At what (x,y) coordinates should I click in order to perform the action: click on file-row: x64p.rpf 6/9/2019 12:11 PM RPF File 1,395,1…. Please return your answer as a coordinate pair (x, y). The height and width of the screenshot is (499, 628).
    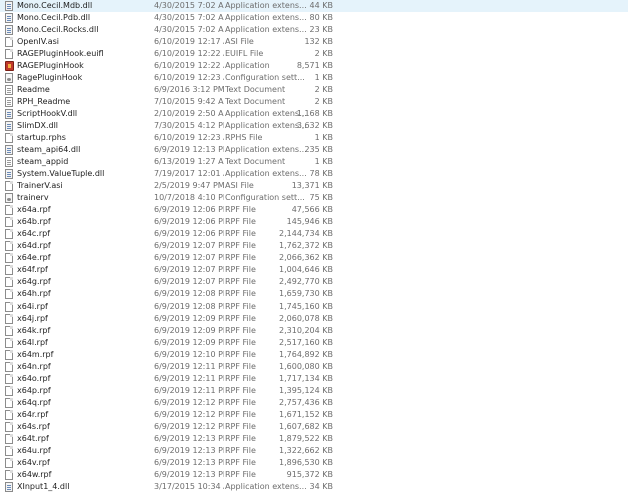
    Looking at the image, I should click on (314, 391).